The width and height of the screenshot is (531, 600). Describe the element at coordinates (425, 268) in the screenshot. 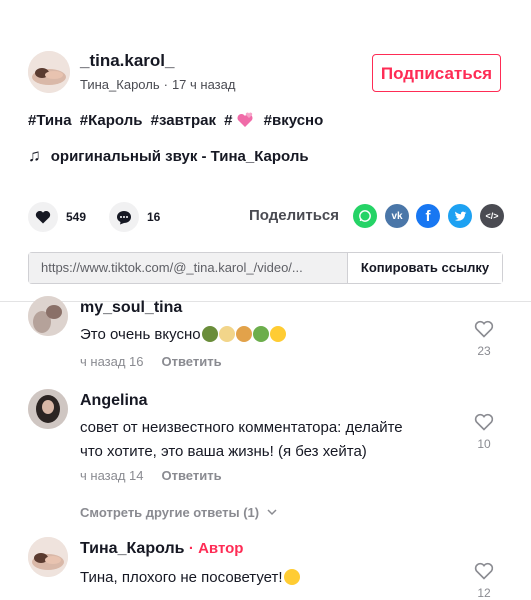

I see `copy-link-button: Копировать ссылку` at that location.